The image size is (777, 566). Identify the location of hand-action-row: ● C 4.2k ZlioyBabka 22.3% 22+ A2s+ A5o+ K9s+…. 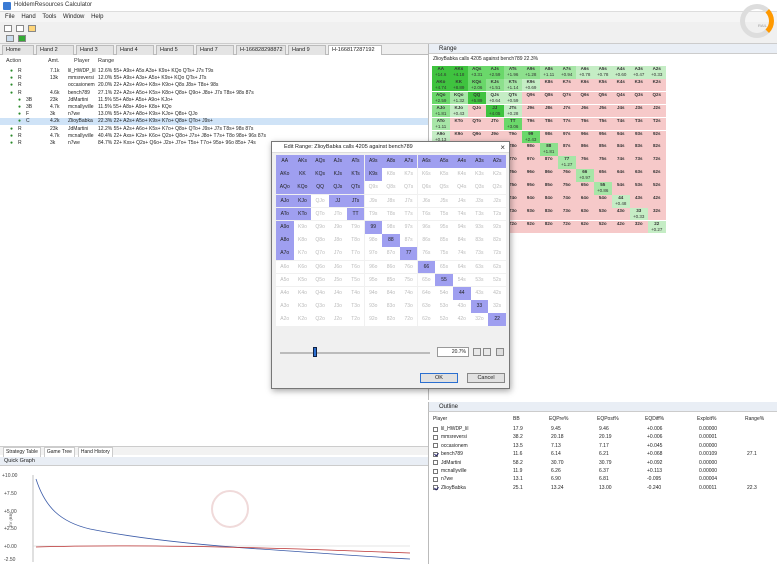
(214, 122).